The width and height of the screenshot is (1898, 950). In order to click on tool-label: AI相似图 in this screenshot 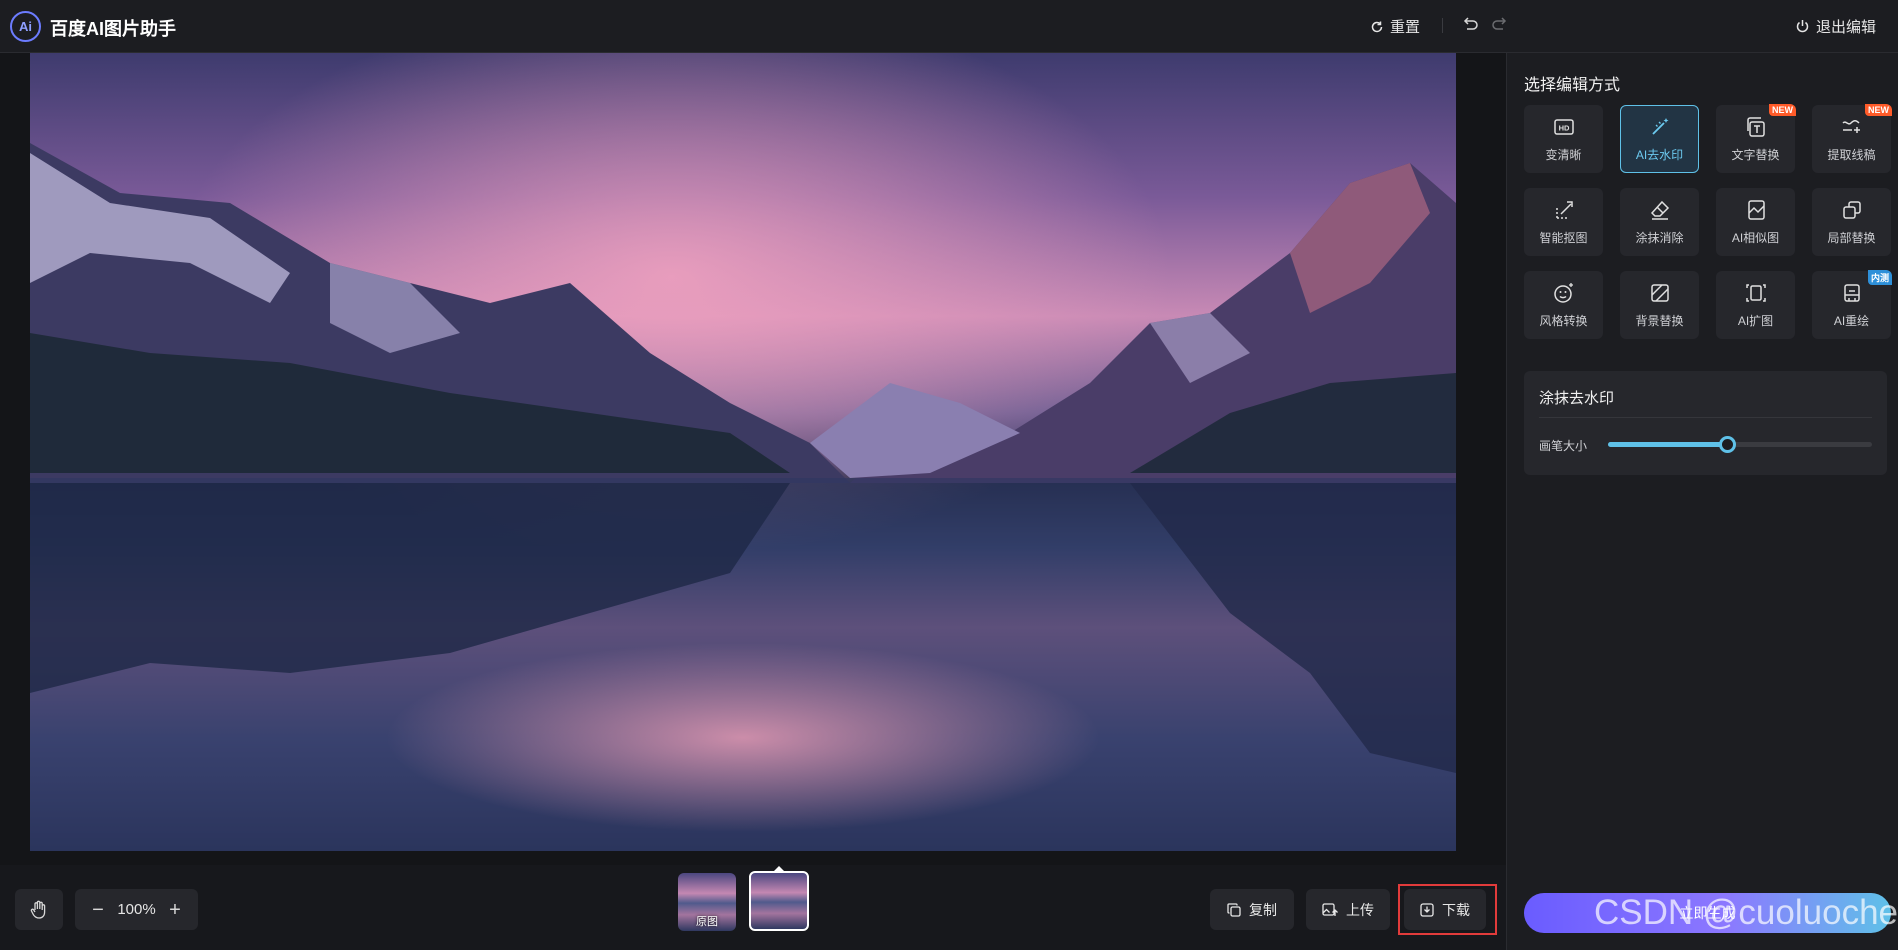, I will do `click(1755, 238)`.